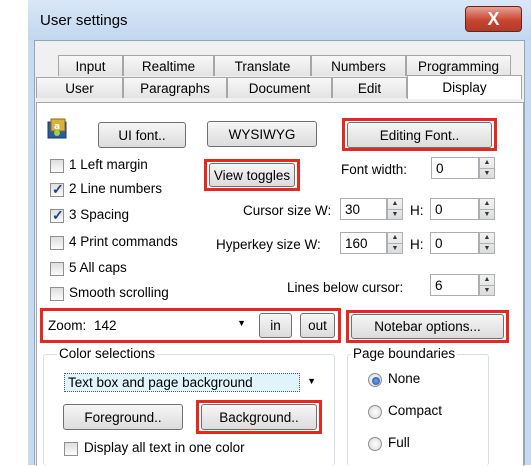 This screenshot has height=466, width=531. Describe the element at coordinates (71, 449) in the screenshot. I see `display-all-one-color-checkbox` at that location.